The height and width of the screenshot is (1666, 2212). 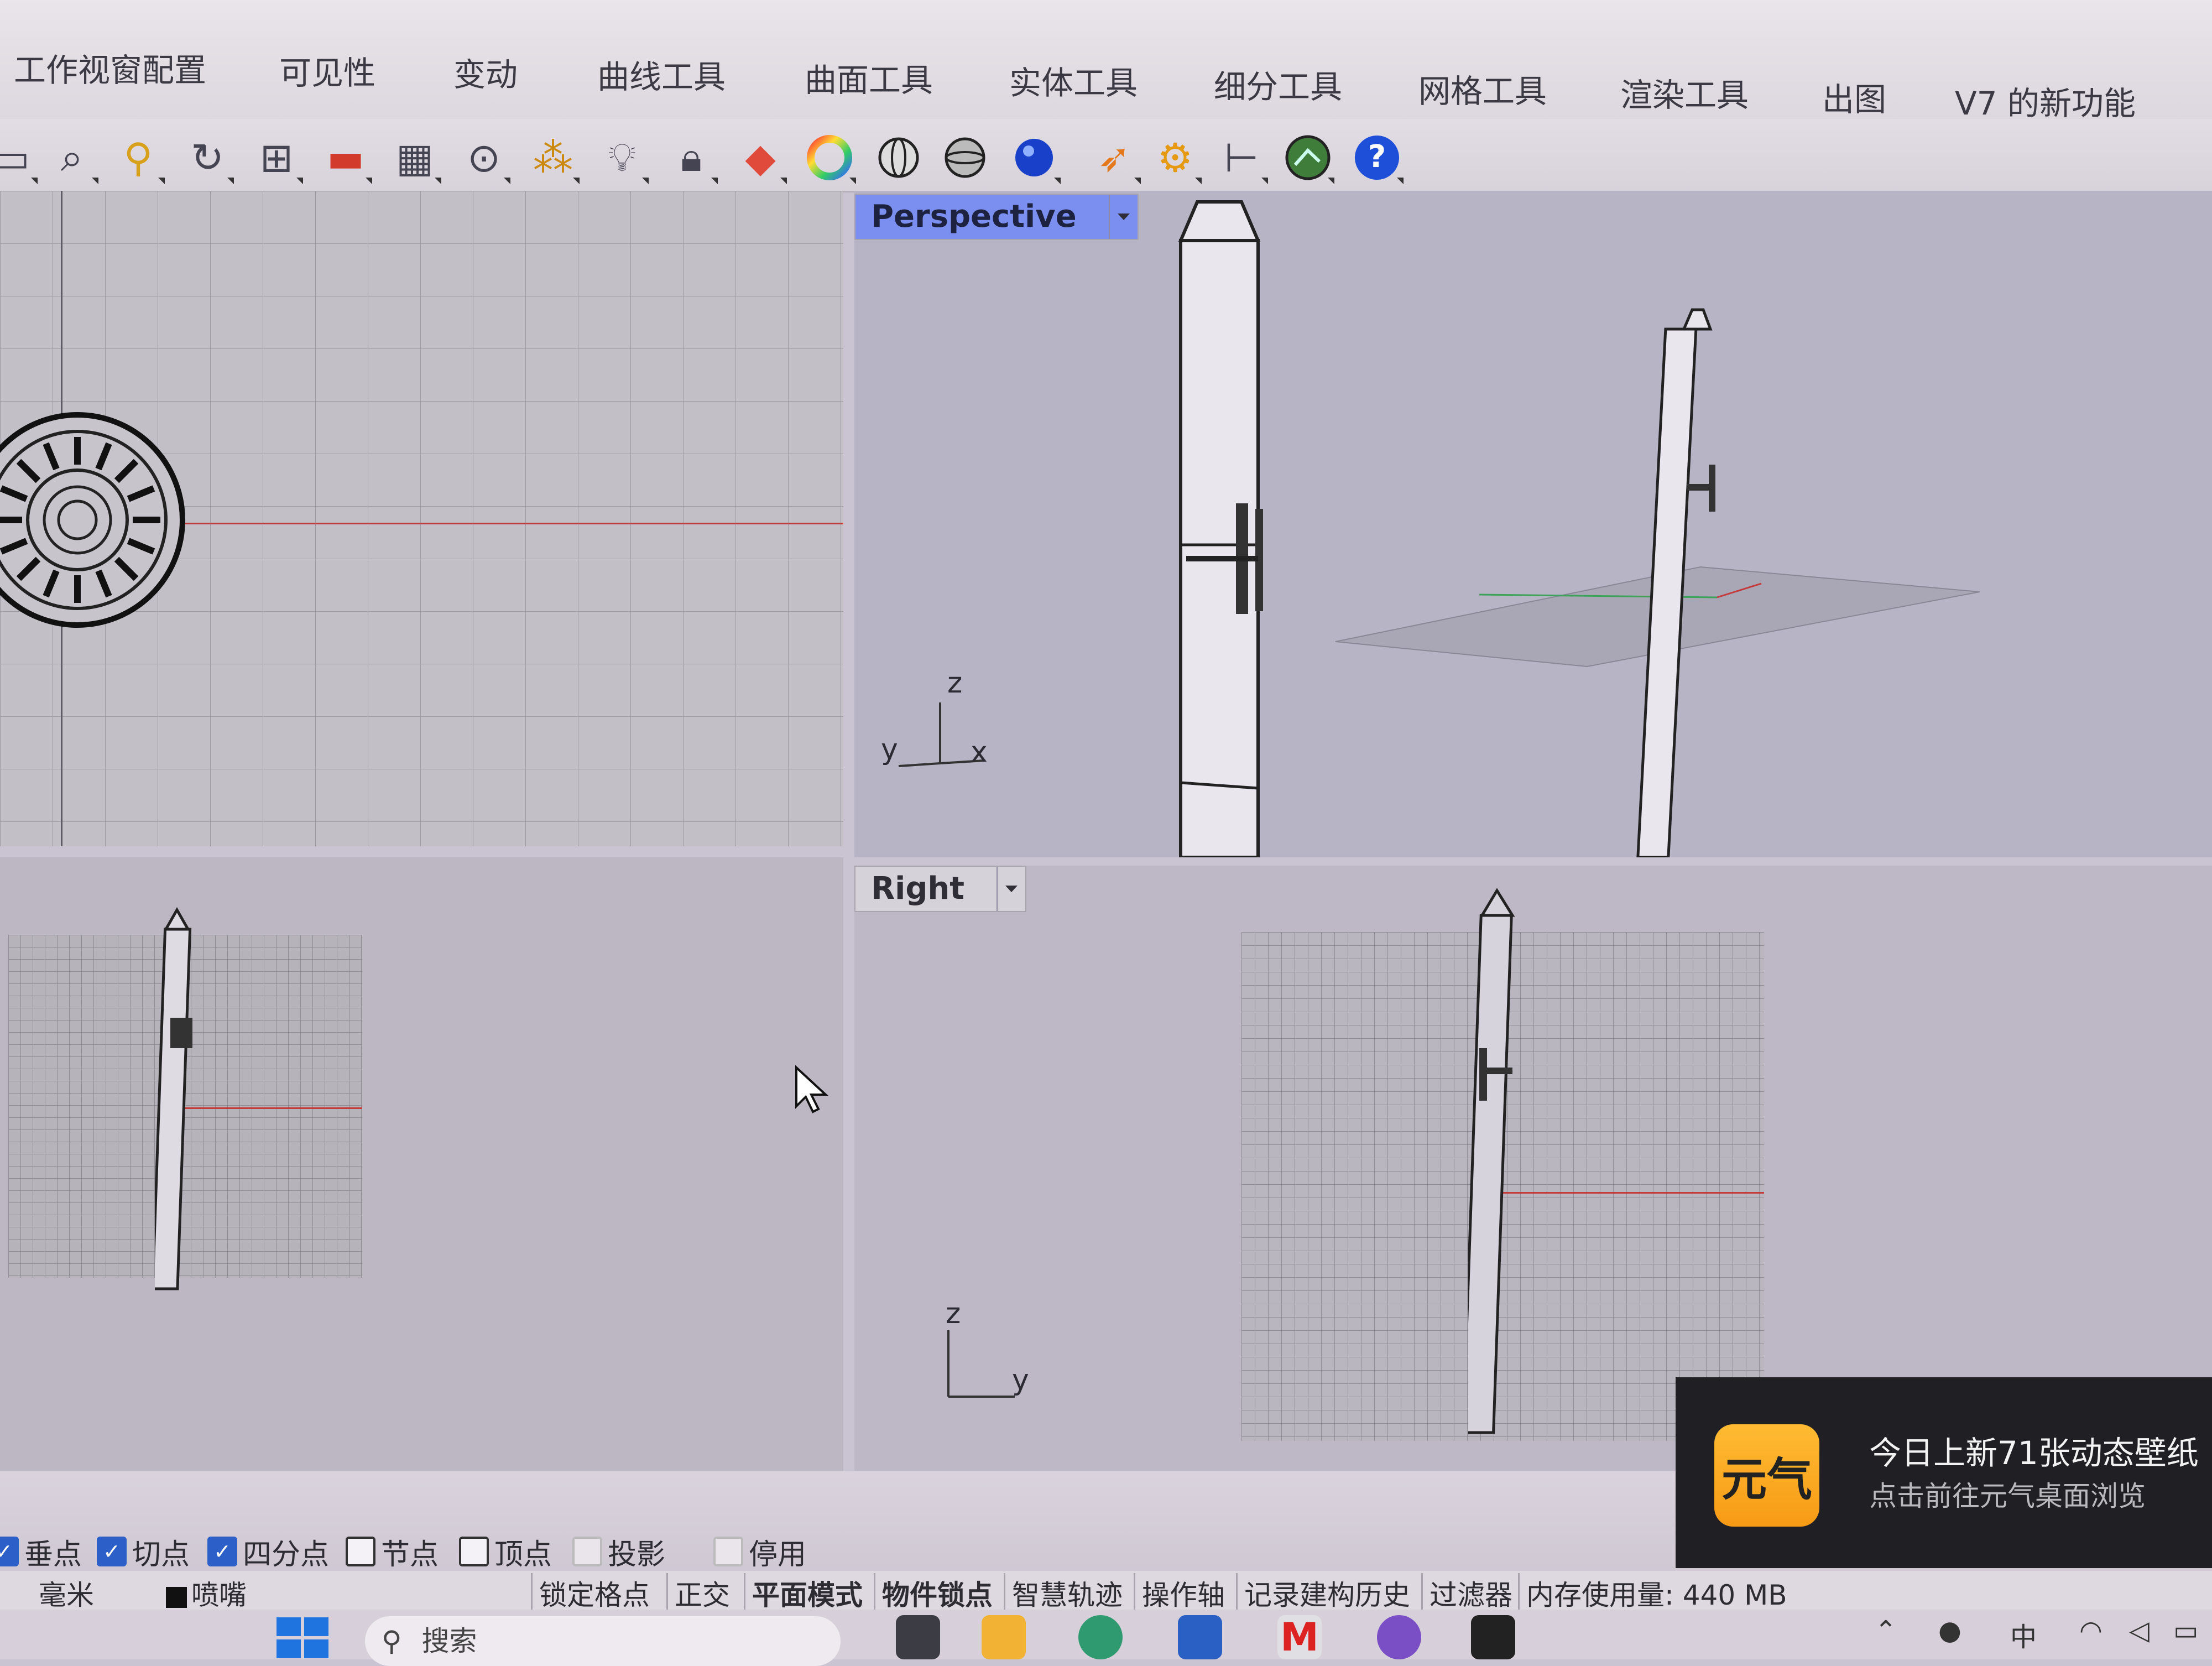 What do you see at coordinates (286, 1554) in the screenshot?
I see `osnap-label: 四分点` at bounding box center [286, 1554].